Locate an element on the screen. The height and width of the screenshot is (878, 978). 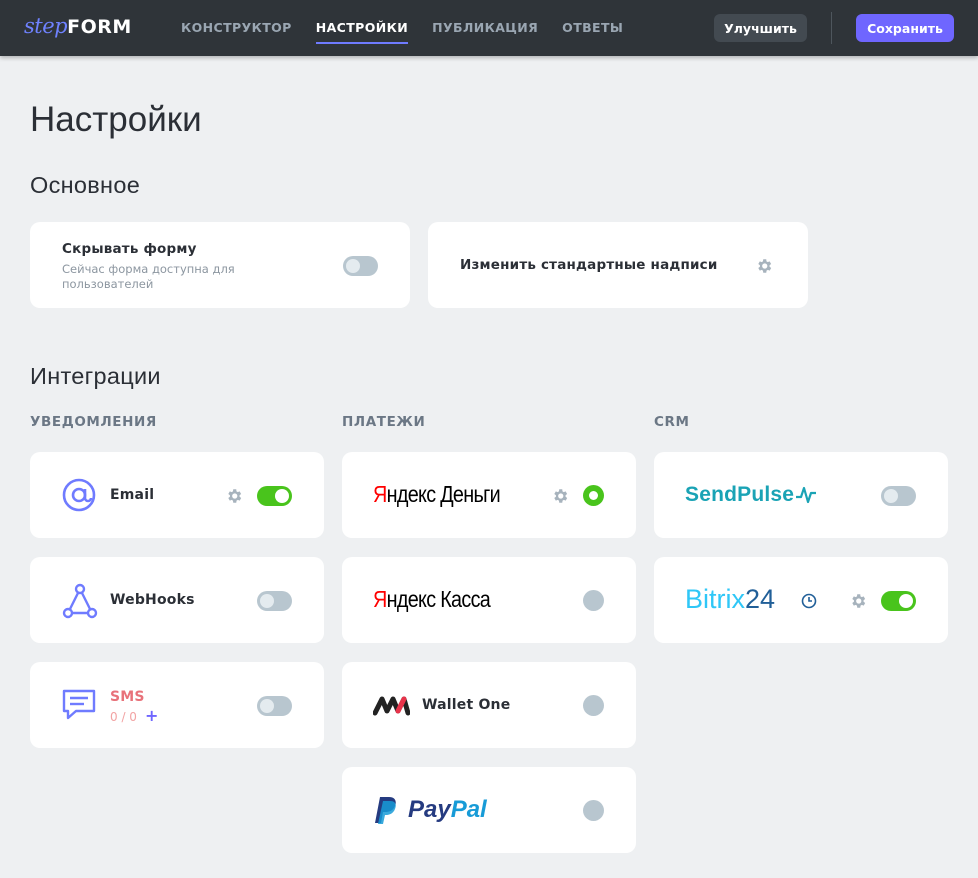
webhooks-card: WebHooks is located at coordinates (177, 600).